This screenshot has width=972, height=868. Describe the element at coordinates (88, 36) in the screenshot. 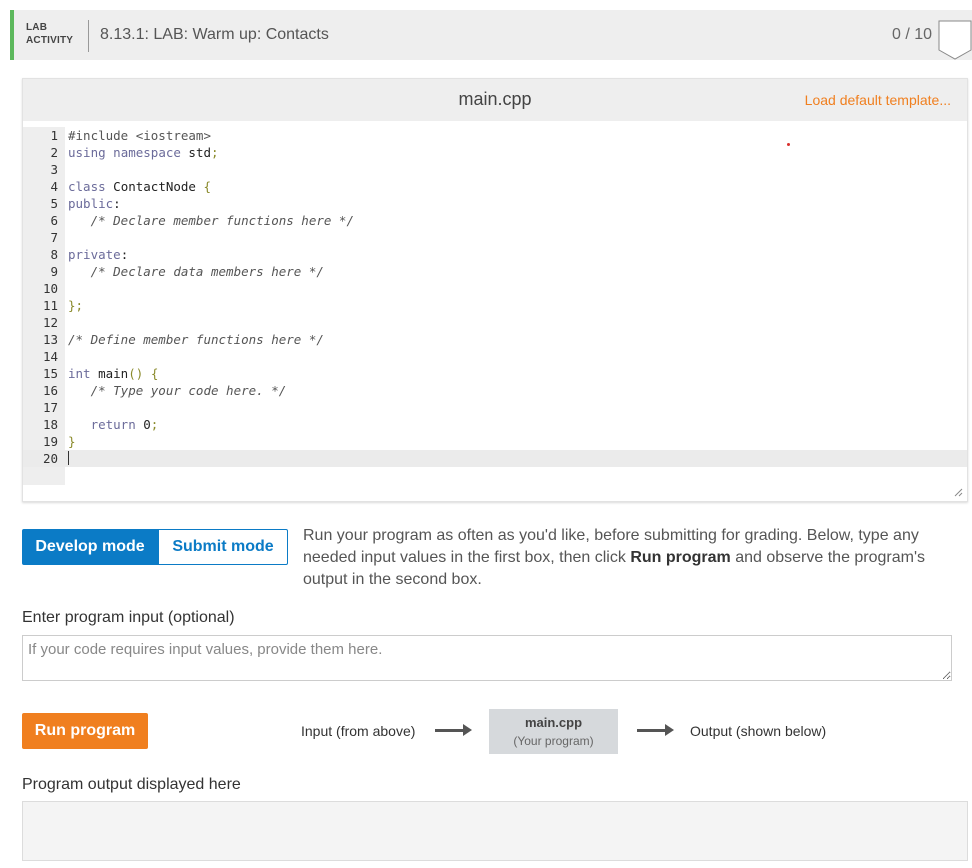

I see `header-divider` at that location.